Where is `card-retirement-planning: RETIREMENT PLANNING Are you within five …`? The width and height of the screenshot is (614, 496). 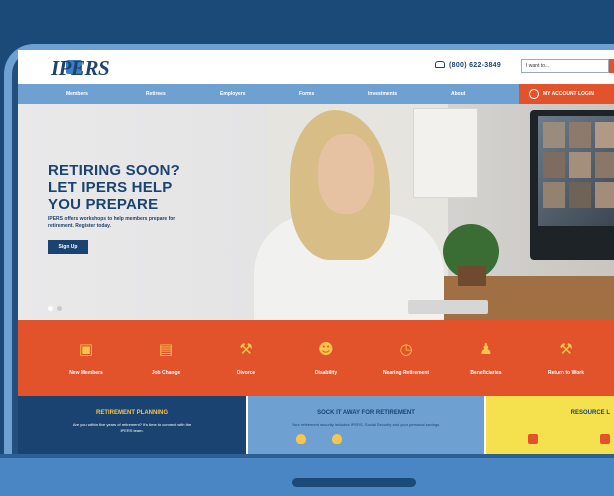 card-retirement-planning: RETIREMENT PLANNING Are you within five … is located at coordinates (132, 429).